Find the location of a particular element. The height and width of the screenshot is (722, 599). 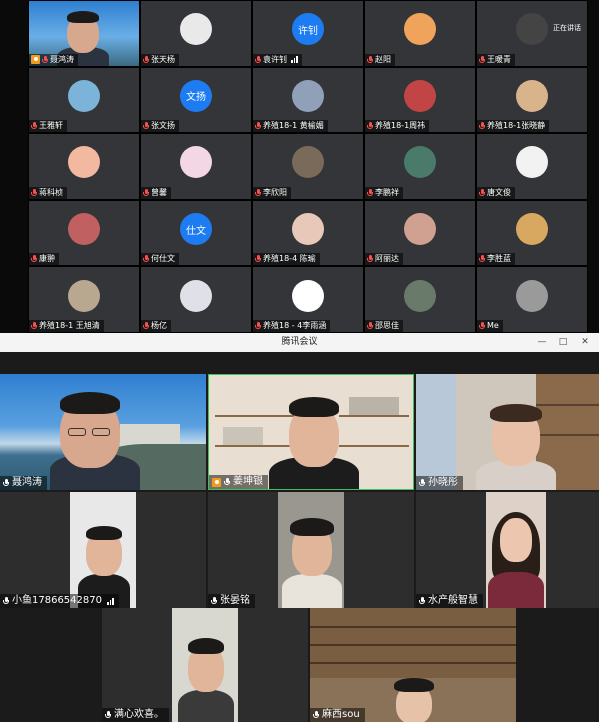

video-tile: 张晏铭 is located at coordinates (311, 550).